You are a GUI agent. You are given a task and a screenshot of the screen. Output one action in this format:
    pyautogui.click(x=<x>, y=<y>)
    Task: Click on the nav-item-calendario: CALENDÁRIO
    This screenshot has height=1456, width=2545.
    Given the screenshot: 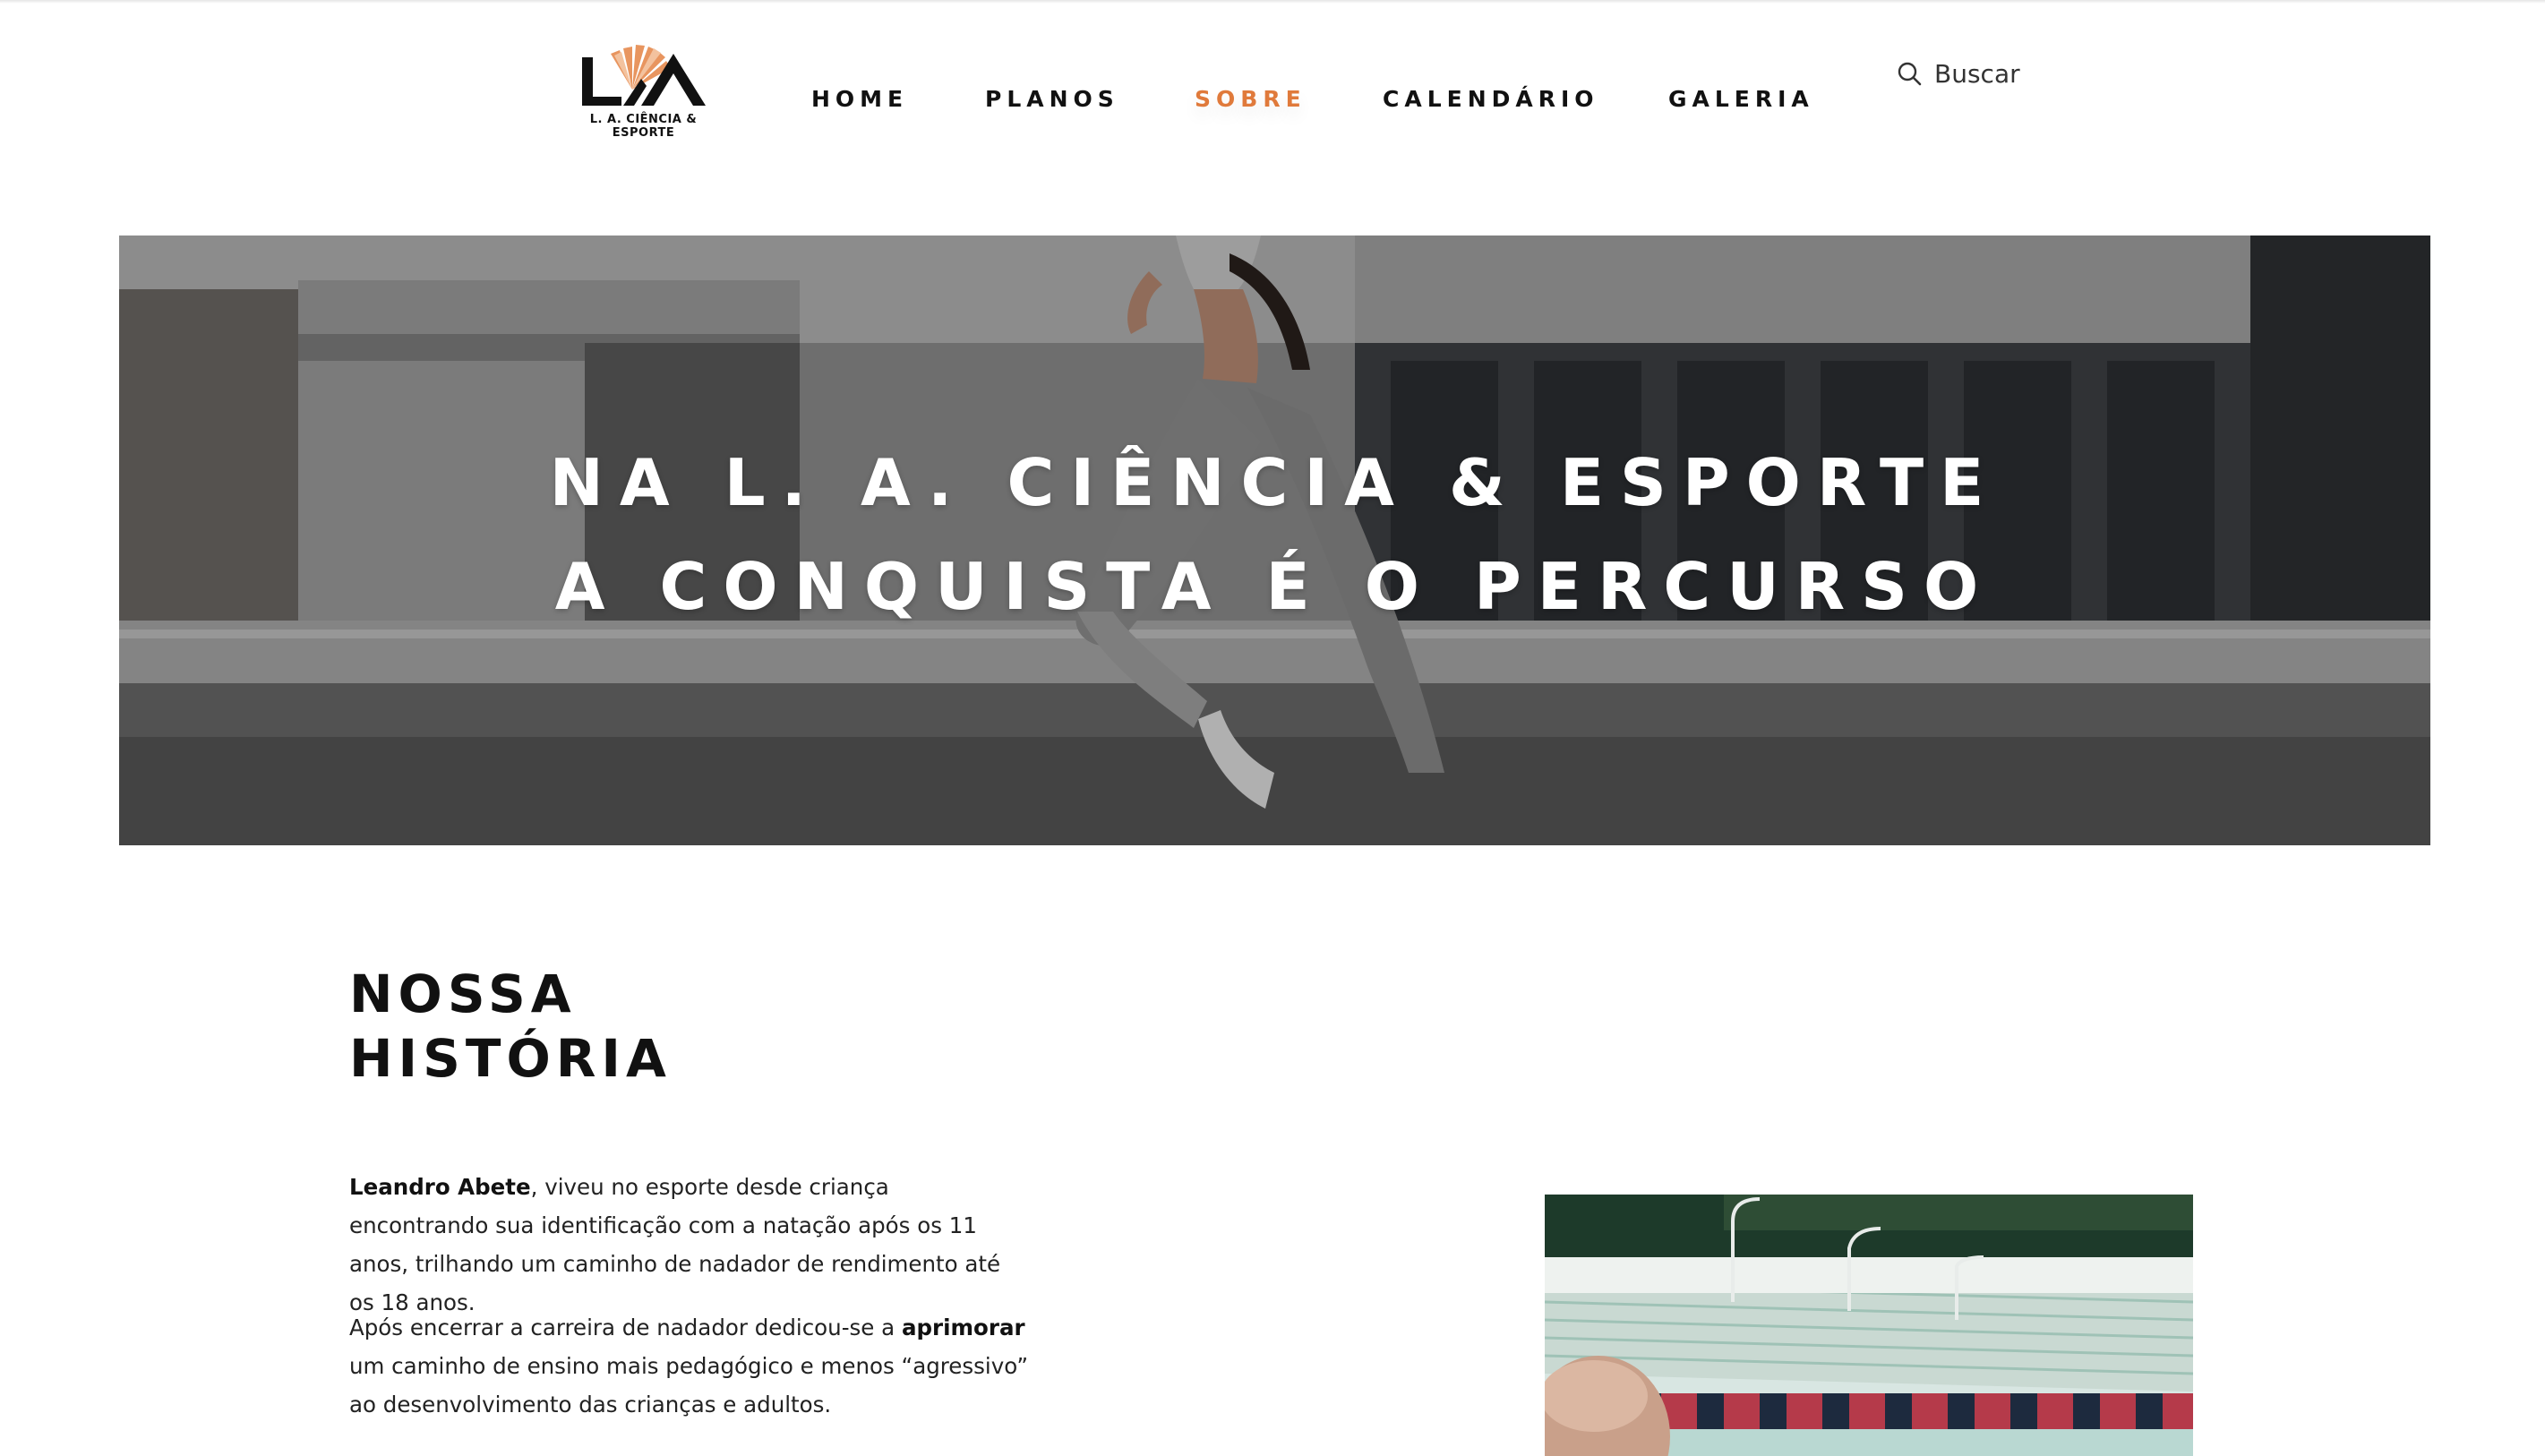 What is the action you would take?
    pyautogui.click(x=1491, y=99)
    